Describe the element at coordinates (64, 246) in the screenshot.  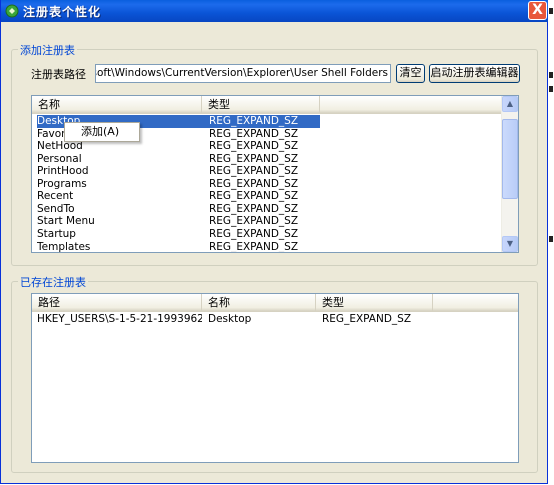
I see `value-name: Templates` at that location.